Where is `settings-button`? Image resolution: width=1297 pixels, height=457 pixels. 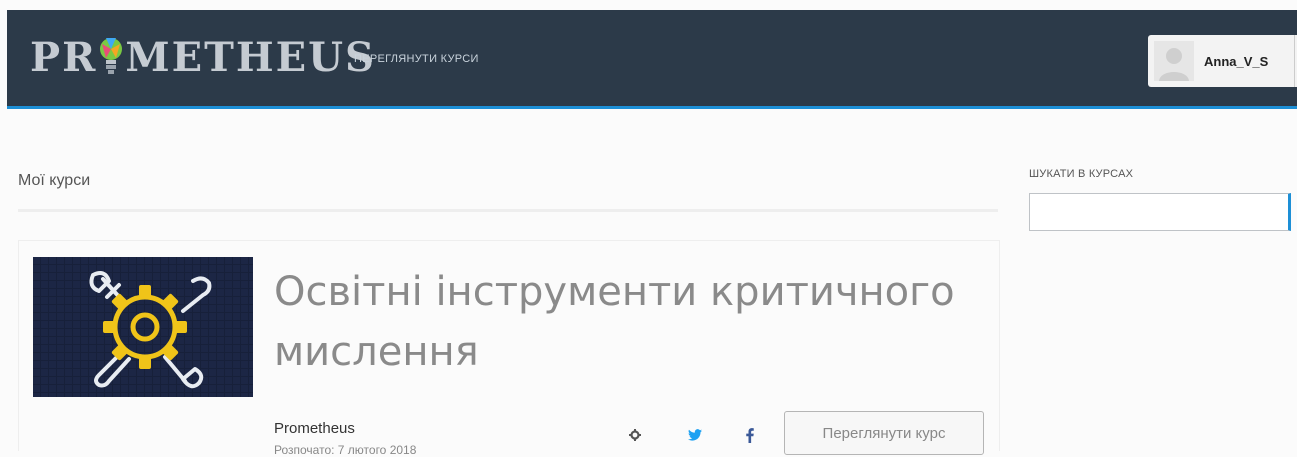
settings-button is located at coordinates (635, 435).